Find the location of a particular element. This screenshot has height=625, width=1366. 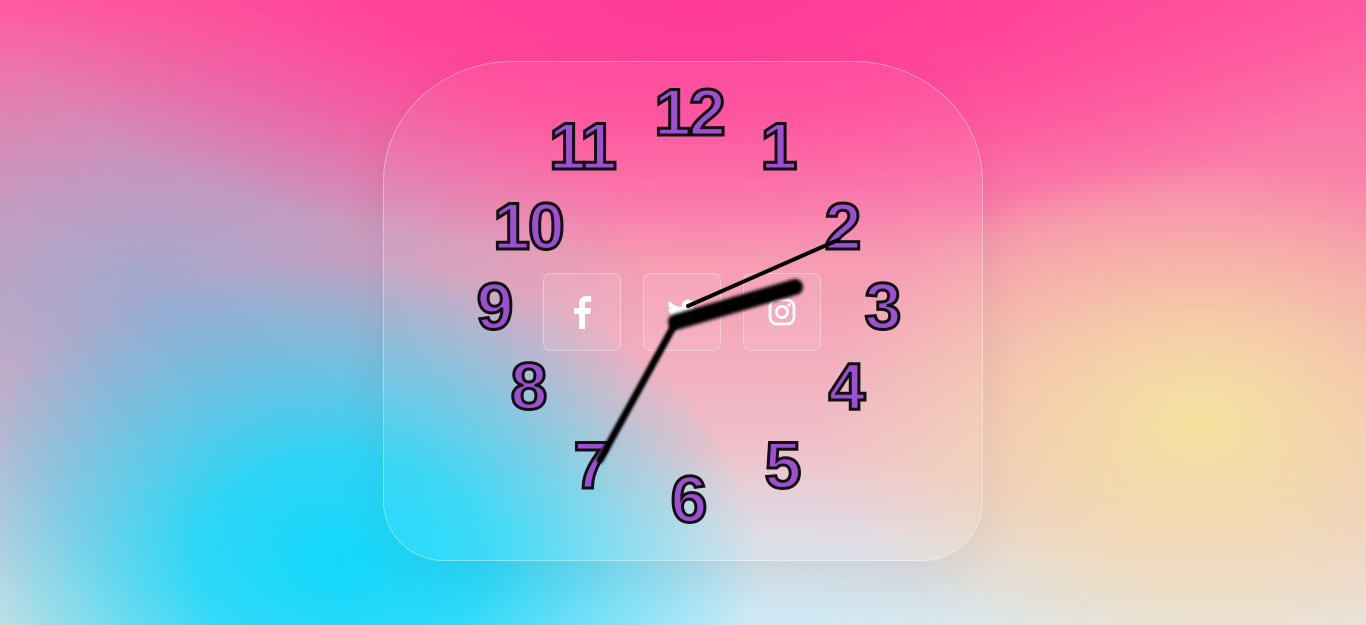

numeral-9: 9 is located at coordinates (495, 306).